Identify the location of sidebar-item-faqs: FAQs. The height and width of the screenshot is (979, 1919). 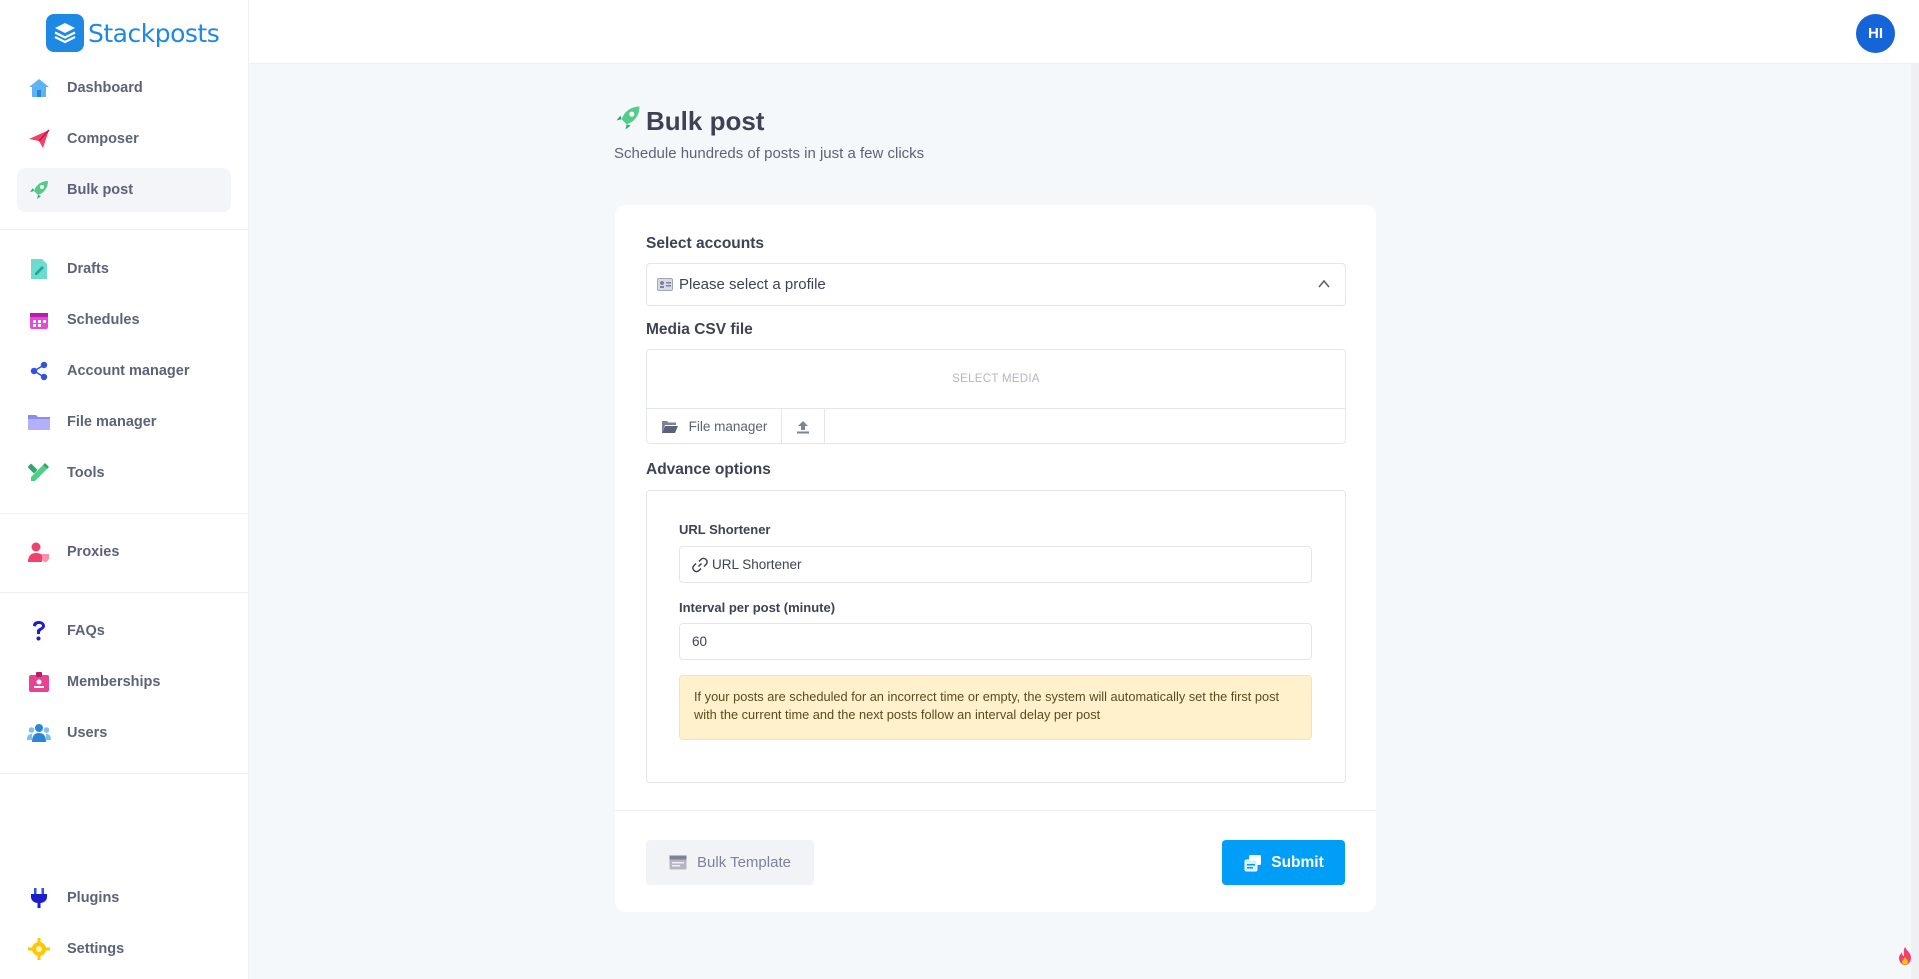
(124, 631).